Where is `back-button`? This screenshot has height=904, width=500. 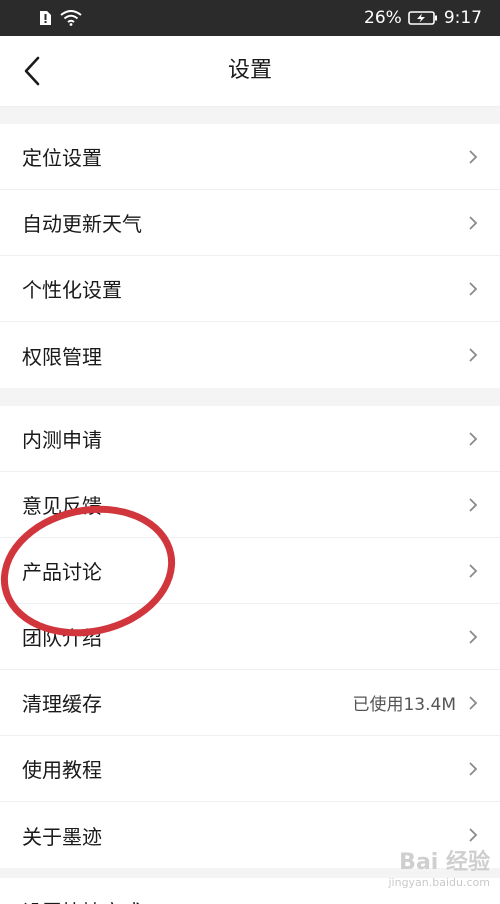 back-button is located at coordinates (32, 71).